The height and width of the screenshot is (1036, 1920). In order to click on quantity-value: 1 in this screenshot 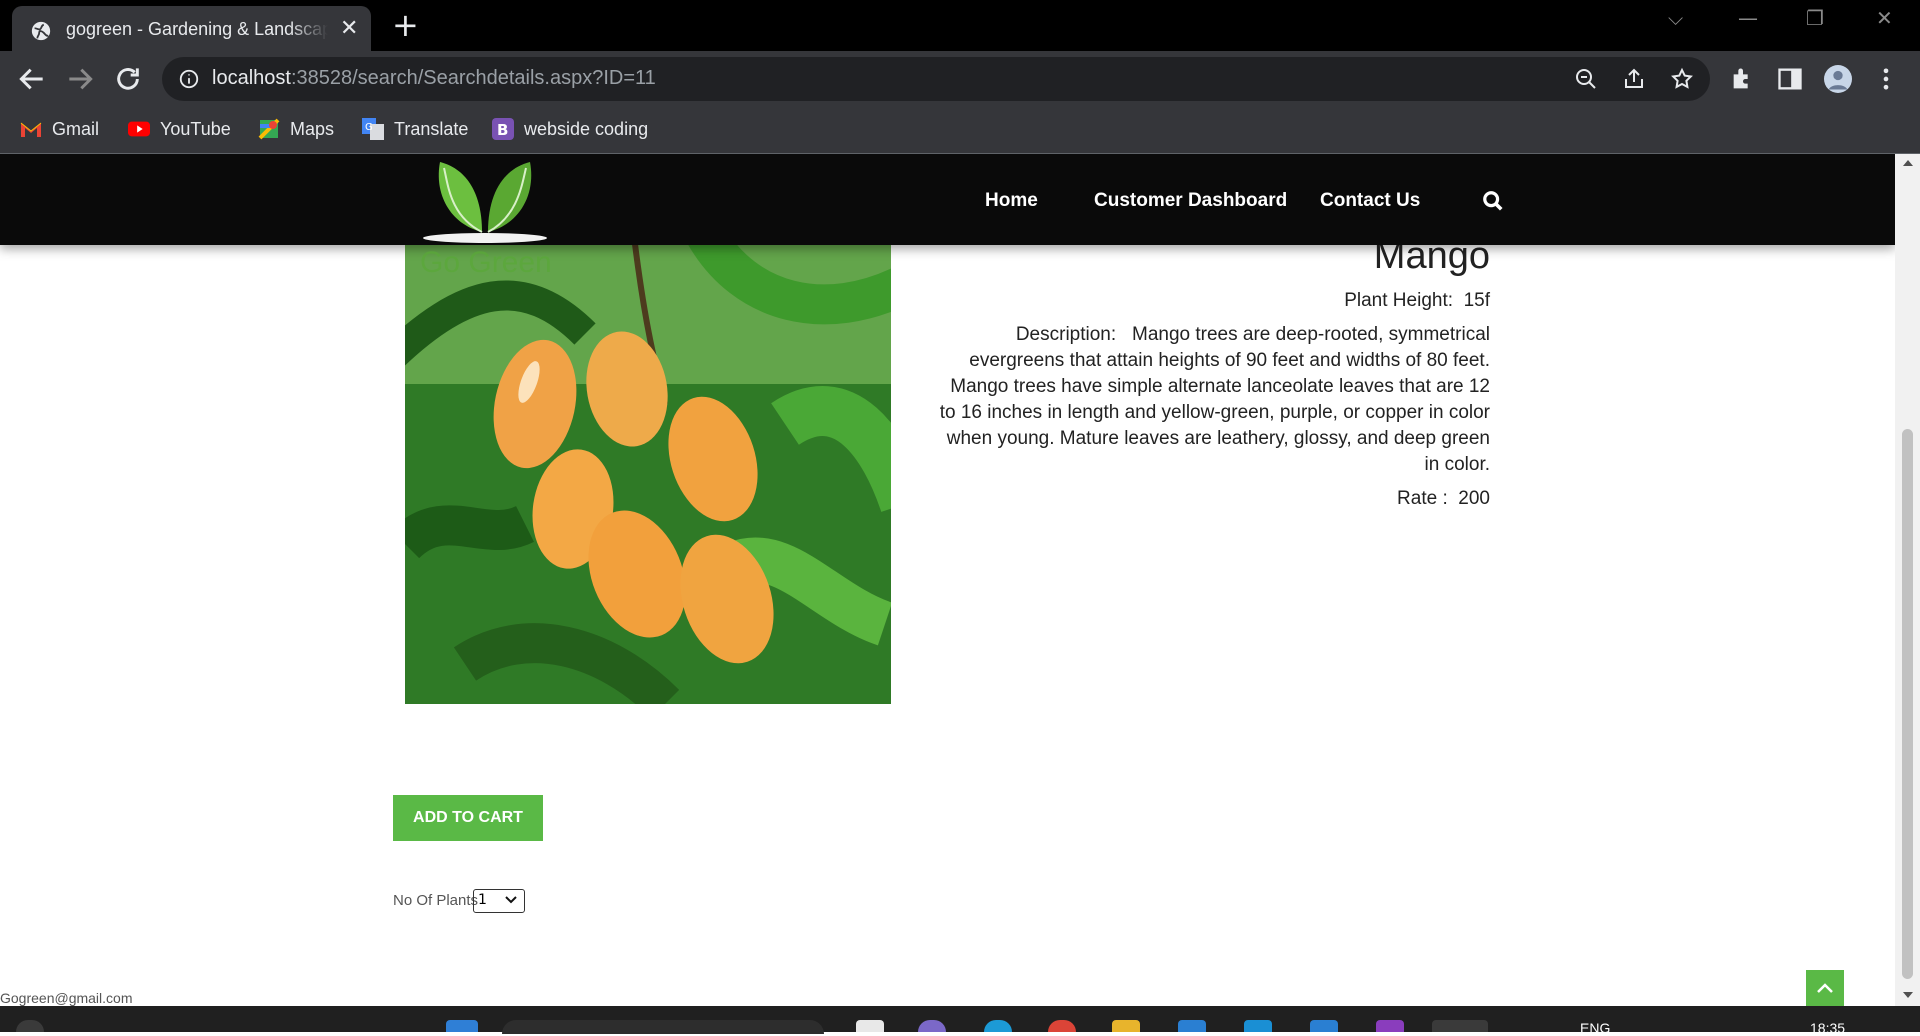, I will do `click(482, 900)`.